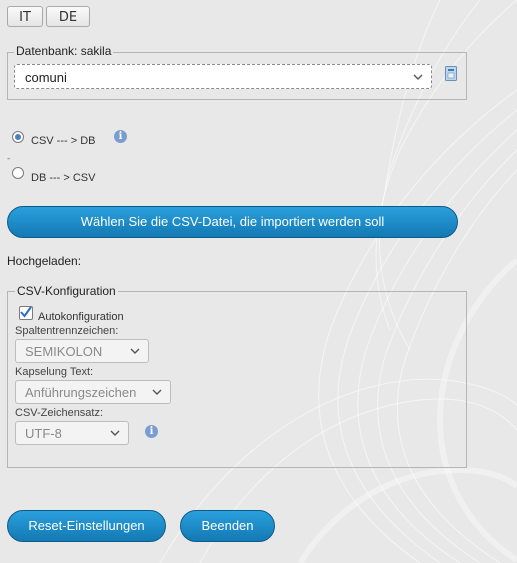  What do you see at coordinates (68, 16) in the screenshot?
I see `lang-button-de: DE` at bounding box center [68, 16].